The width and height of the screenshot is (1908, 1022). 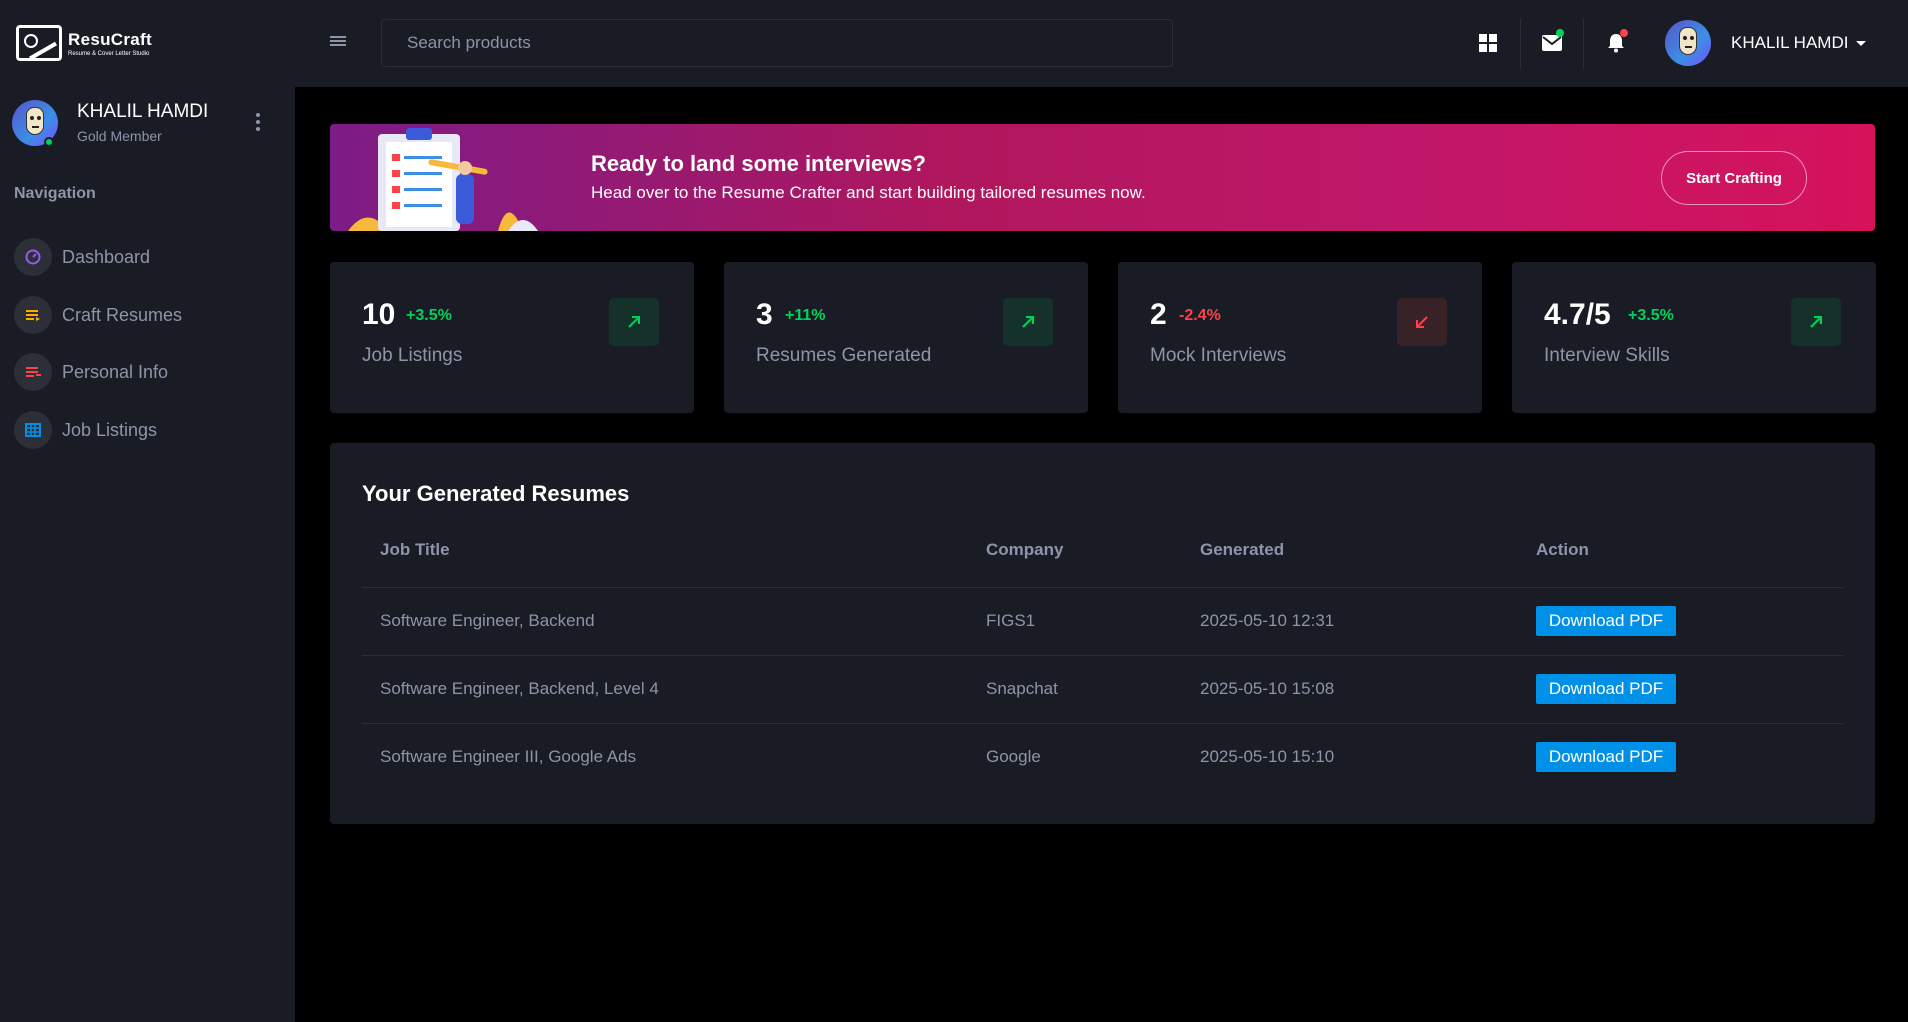 What do you see at coordinates (259, 122) in the screenshot?
I see `more-options-icon` at bounding box center [259, 122].